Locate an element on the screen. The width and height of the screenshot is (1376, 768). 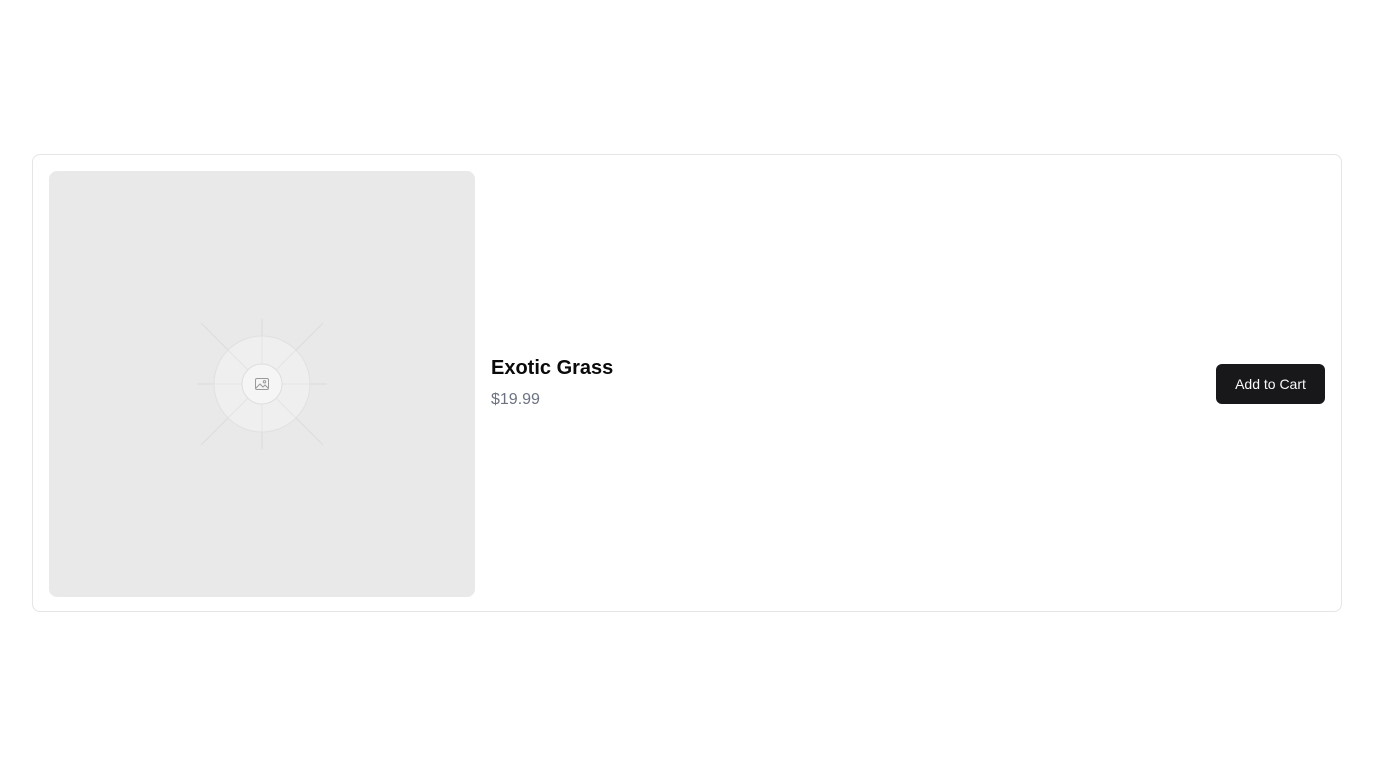
add-to-cart-button: Add to Cart is located at coordinates (1270, 384).